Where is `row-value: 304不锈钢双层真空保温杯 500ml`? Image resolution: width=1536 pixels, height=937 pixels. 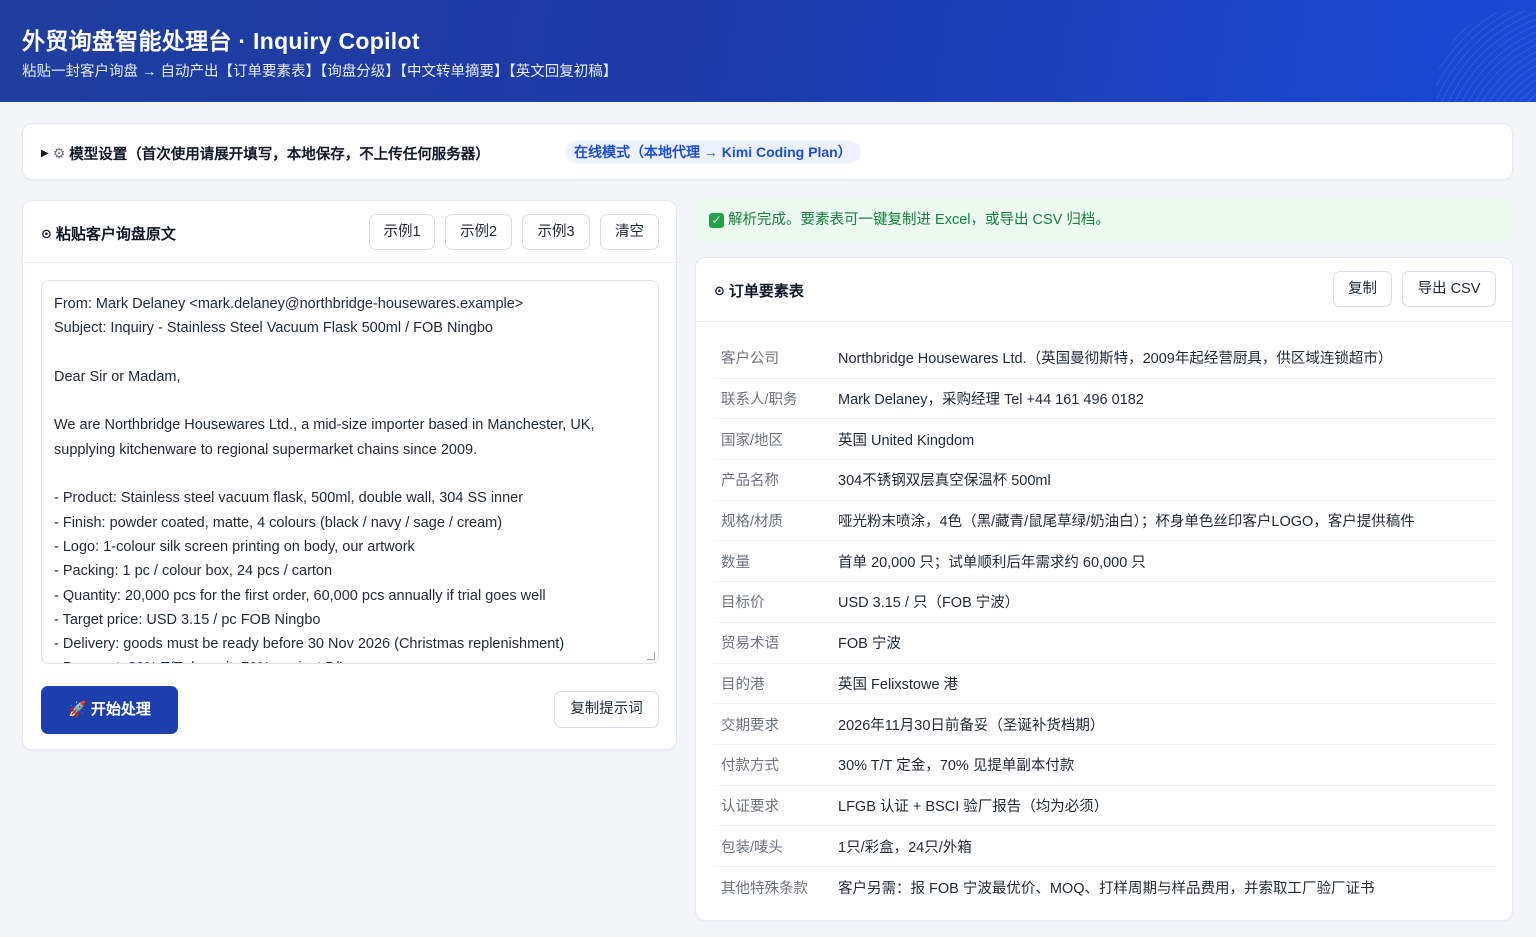 row-value: 304不锈钢双层真空保温杯 500ml is located at coordinates (944, 481).